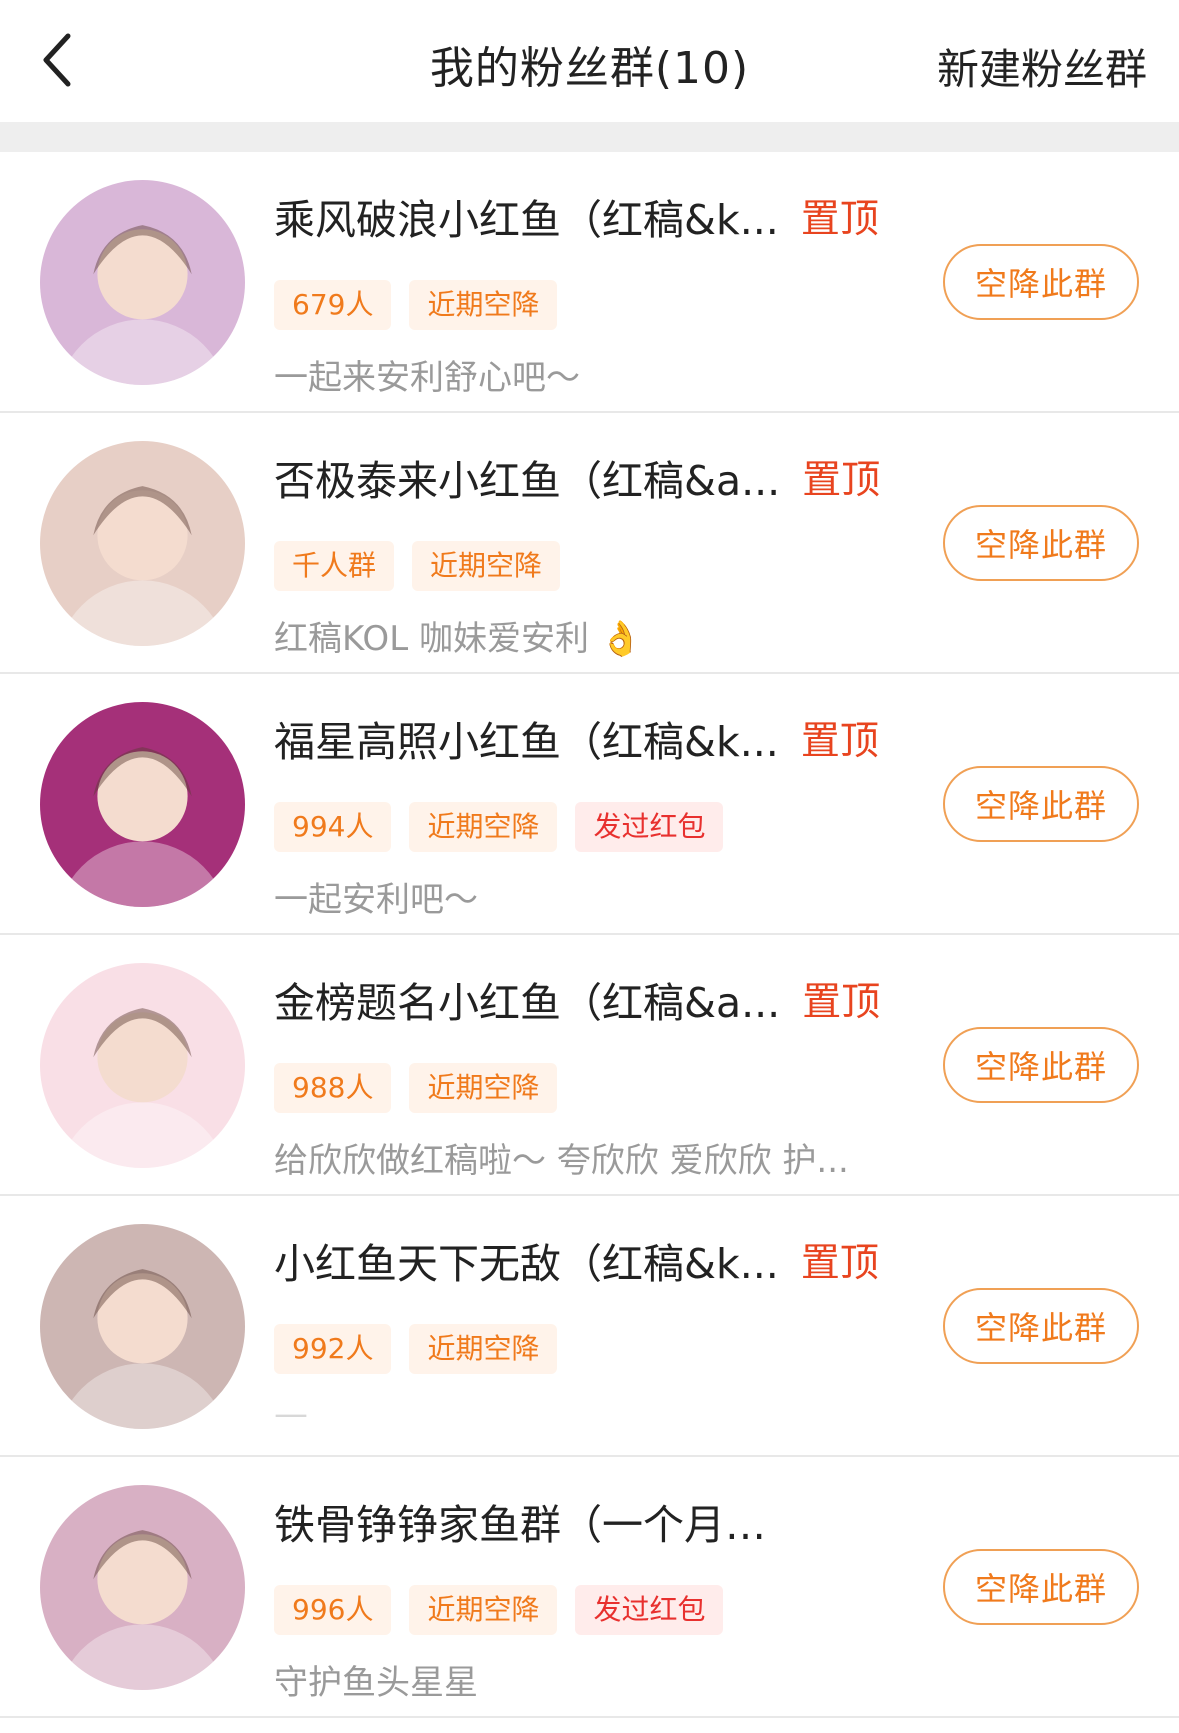 The height and width of the screenshot is (1733, 1179). What do you see at coordinates (589, 61) in the screenshot?
I see `header: 我的粉丝群(10) 新建粉丝群` at bounding box center [589, 61].